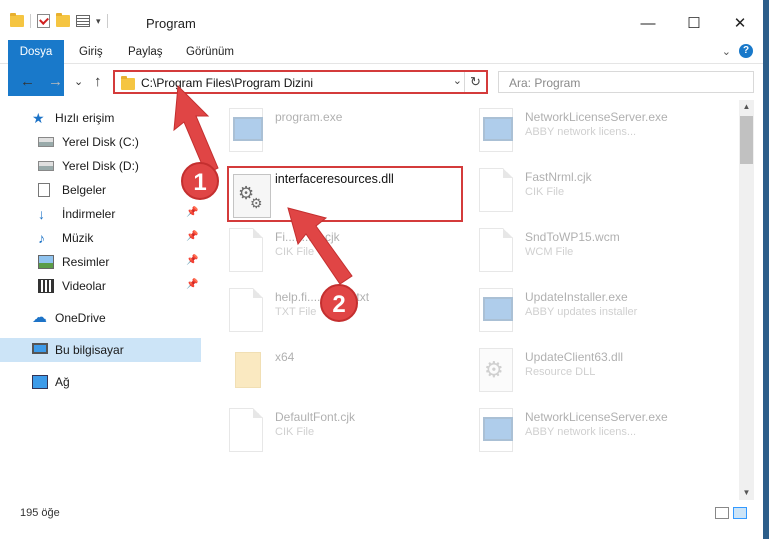  What do you see at coordinates (574, 357) in the screenshot?
I see `file-name: UpdateClient63.dll` at bounding box center [574, 357].